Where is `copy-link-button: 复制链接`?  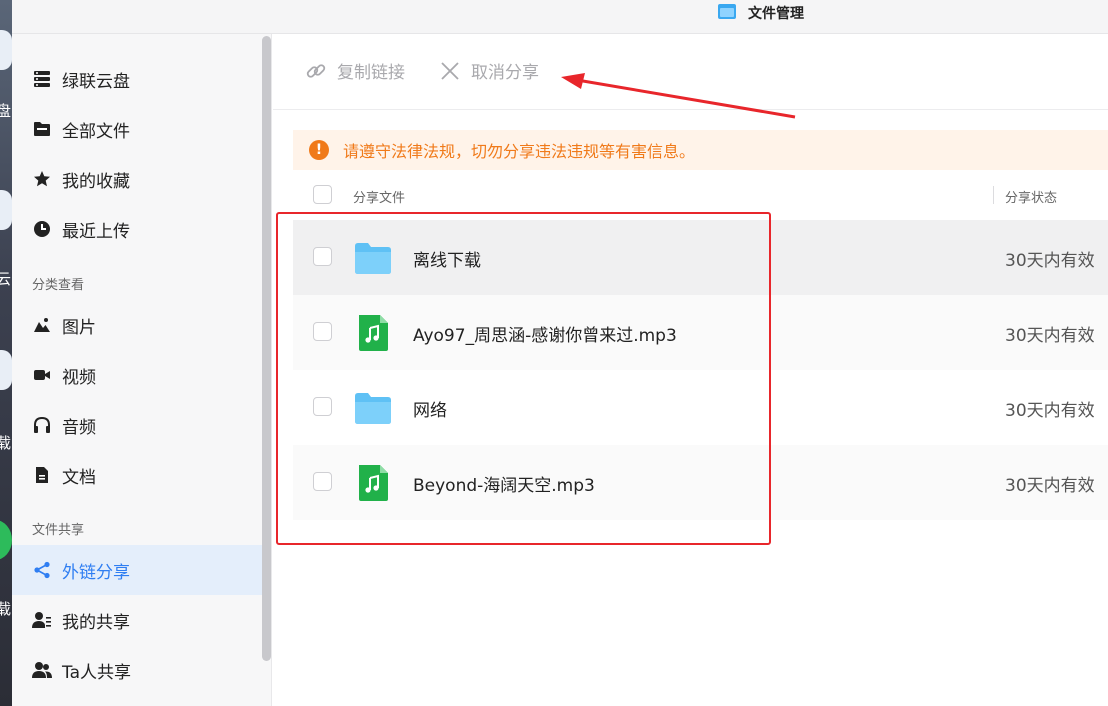 copy-link-button: 复制链接 is located at coordinates (355, 70).